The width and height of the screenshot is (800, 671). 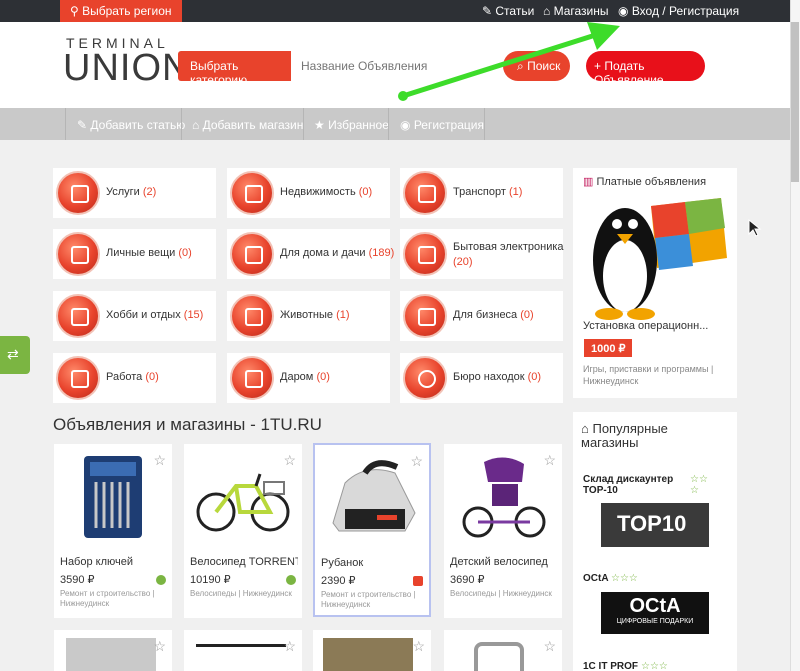 What do you see at coordinates (358, 125) in the screenshot?
I see `nav-favorites-label: Избранное` at bounding box center [358, 125].